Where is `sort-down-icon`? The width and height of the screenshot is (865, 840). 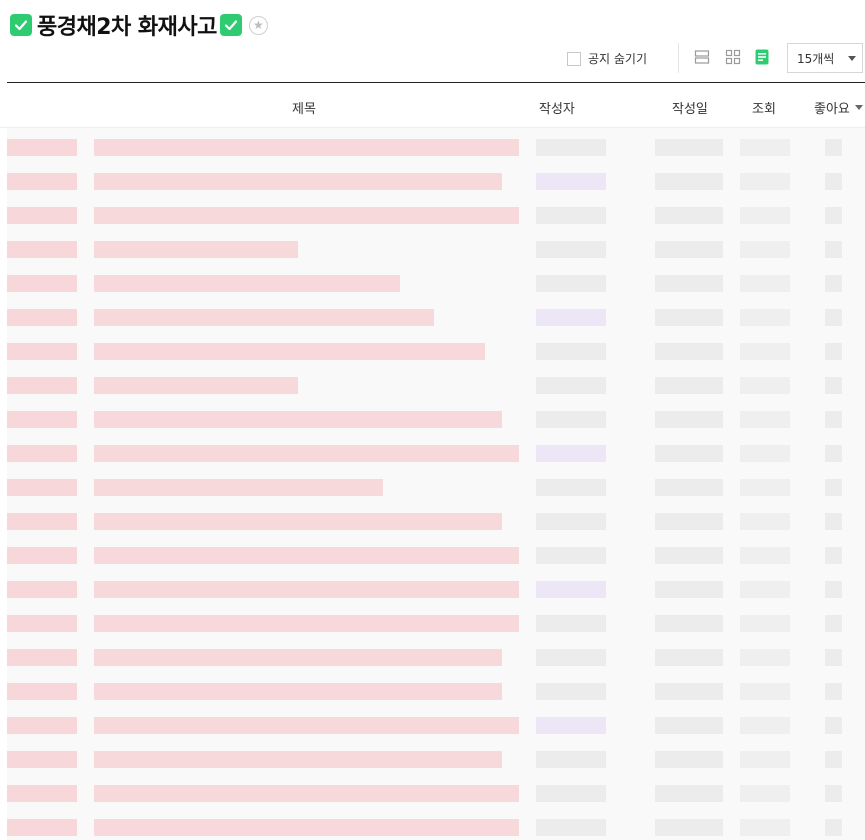 sort-down-icon is located at coordinates (858, 107).